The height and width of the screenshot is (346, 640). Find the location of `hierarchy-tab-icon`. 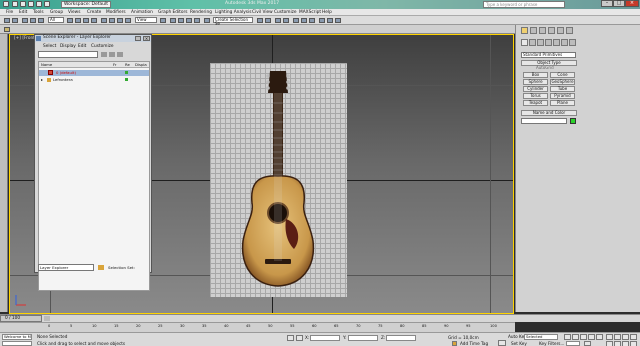

hierarchy-tab-icon is located at coordinates (542, 30).